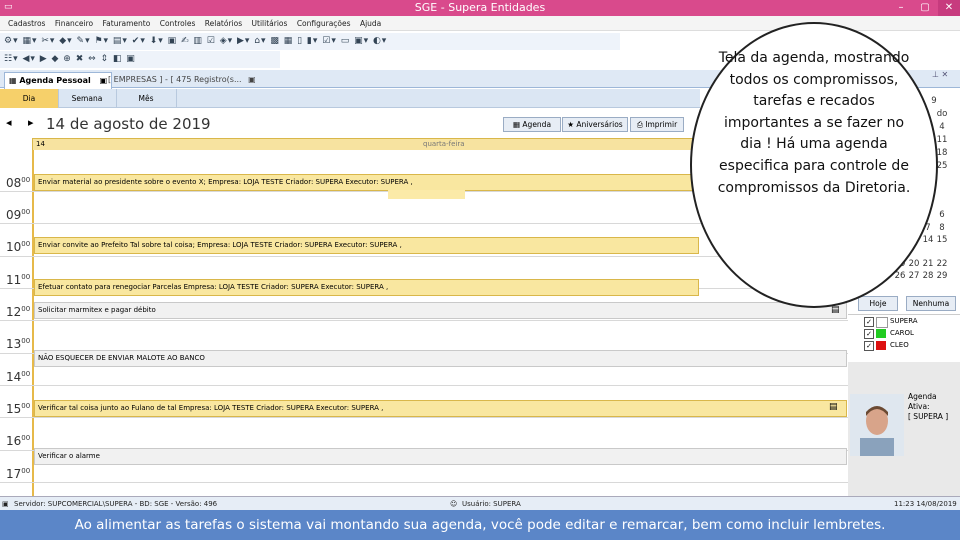 The image size is (960, 540). I want to click on user-status: Usuário: SUPERA, so click(491, 504).